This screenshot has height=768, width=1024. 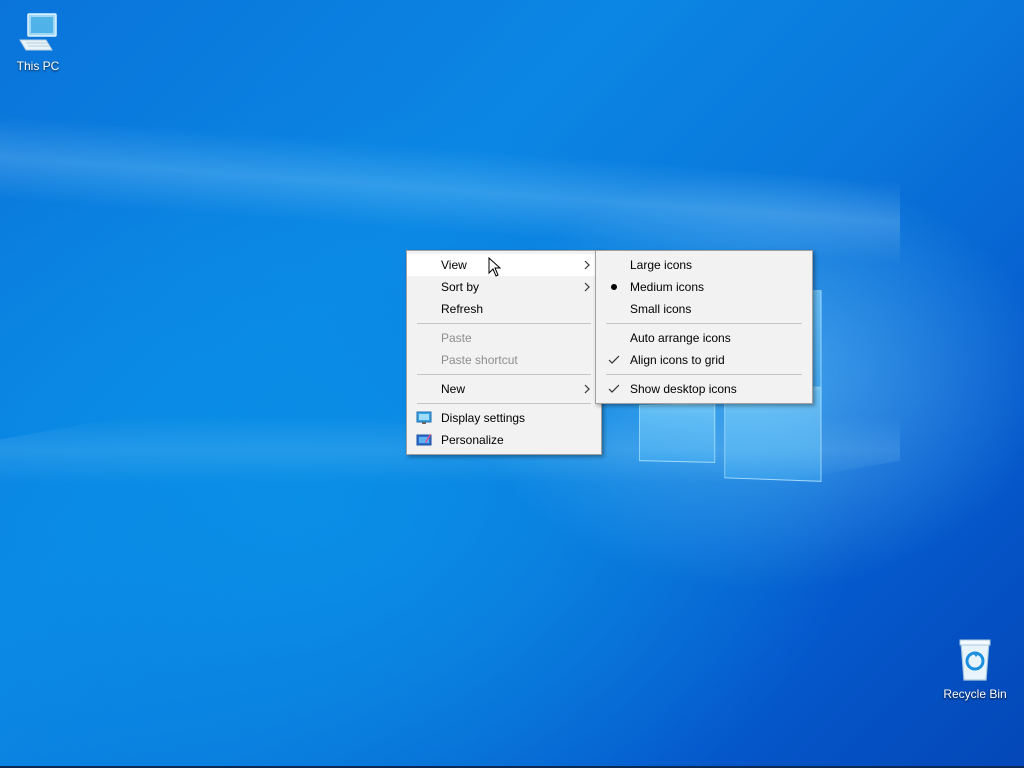 What do you see at coordinates (456, 338) in the screenshot?
I see `menu-item-label: Paste` at bounding box center [456, 338].